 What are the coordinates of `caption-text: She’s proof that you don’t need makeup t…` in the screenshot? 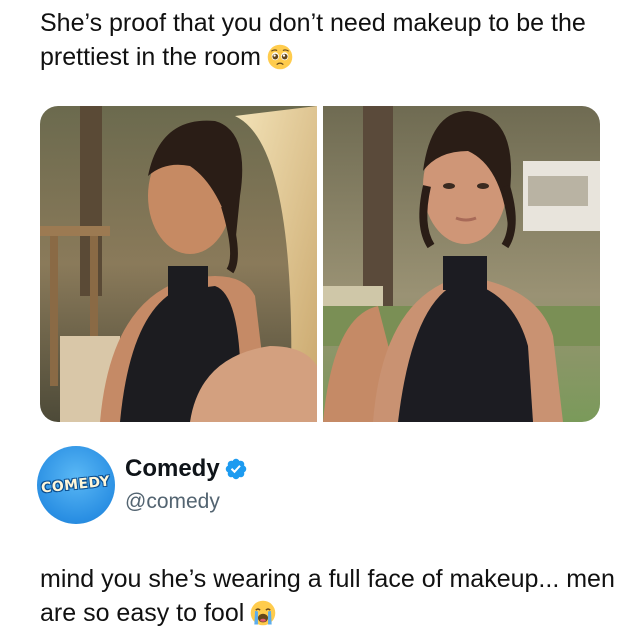 It's located at (313, 40).